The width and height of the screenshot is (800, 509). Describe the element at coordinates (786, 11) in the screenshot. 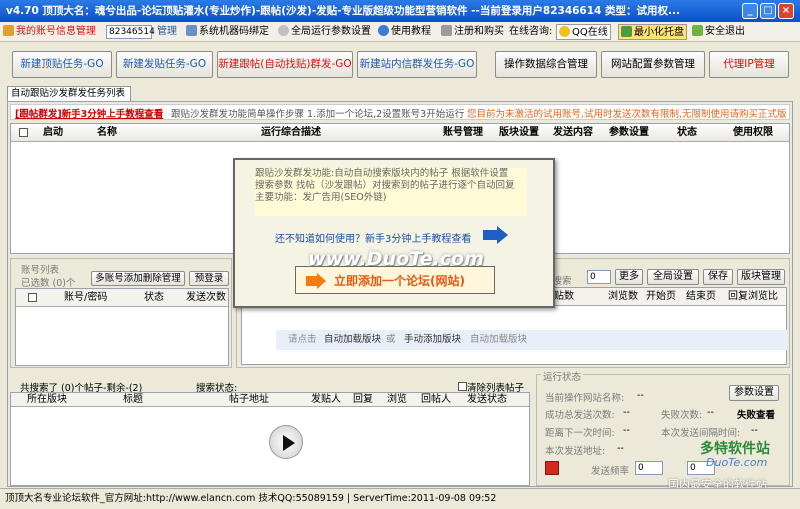

I see `close-button: ×` at that location.